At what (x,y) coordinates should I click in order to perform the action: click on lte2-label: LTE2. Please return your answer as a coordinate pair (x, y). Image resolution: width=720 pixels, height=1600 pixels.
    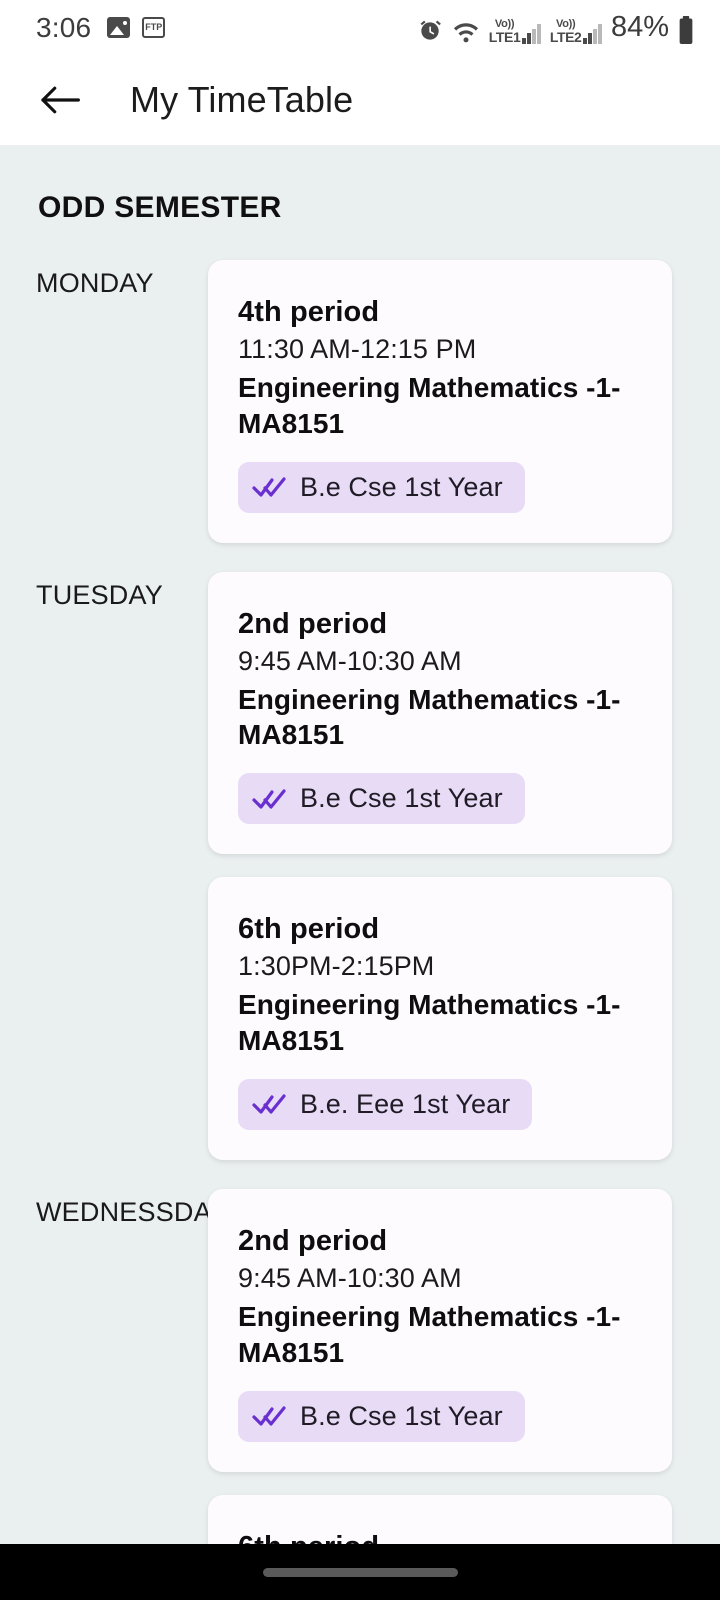
    Looking at the image, I should click on (565, 37).